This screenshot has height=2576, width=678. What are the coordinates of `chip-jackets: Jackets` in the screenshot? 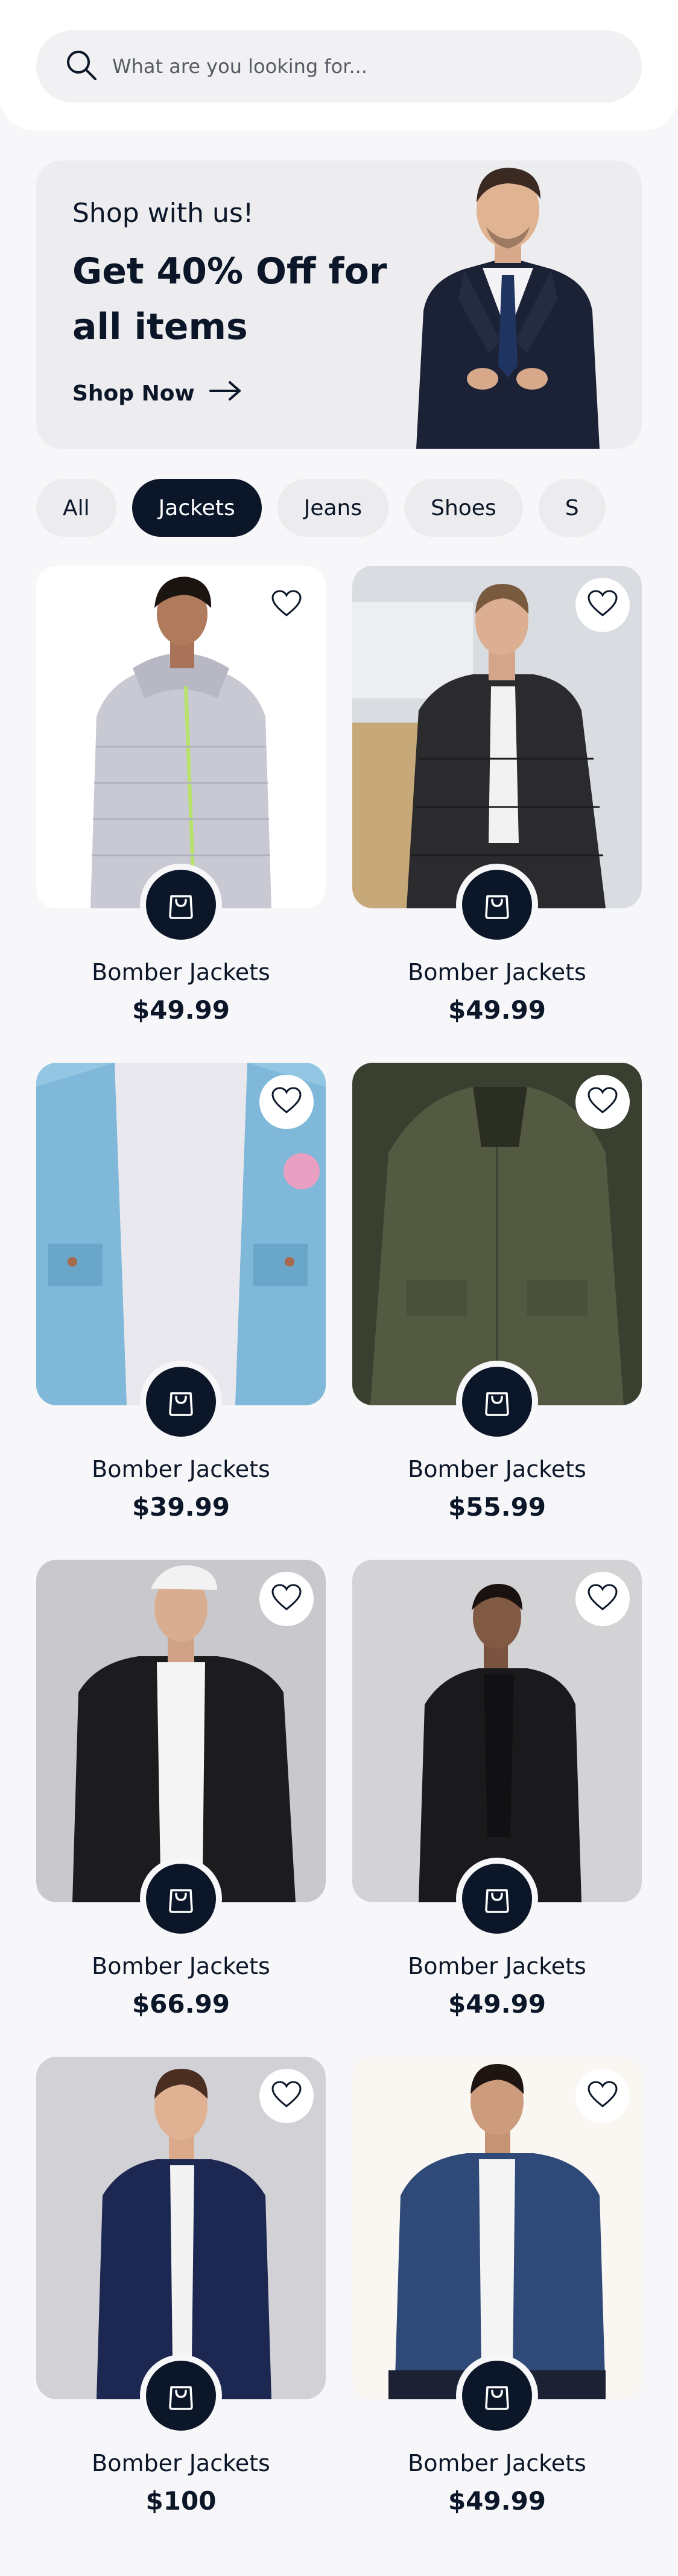 It's located at (196, 508).